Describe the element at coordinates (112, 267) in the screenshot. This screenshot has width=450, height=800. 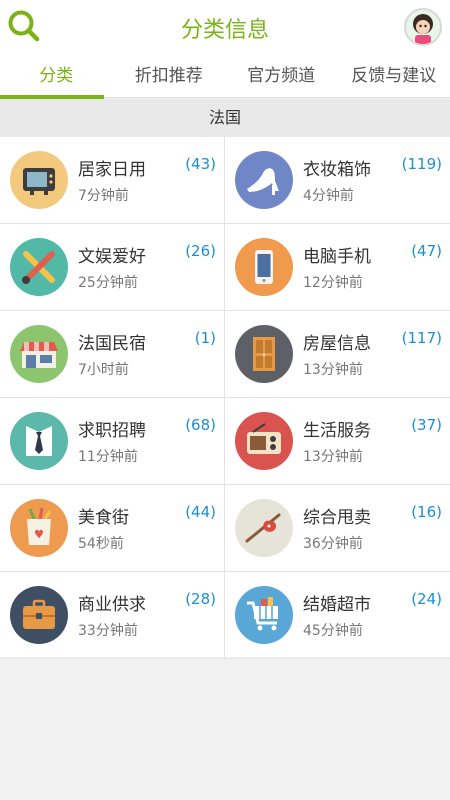
I see `category-item-entertainment: 文娱爱好 (26) 25分钟前` at that location.